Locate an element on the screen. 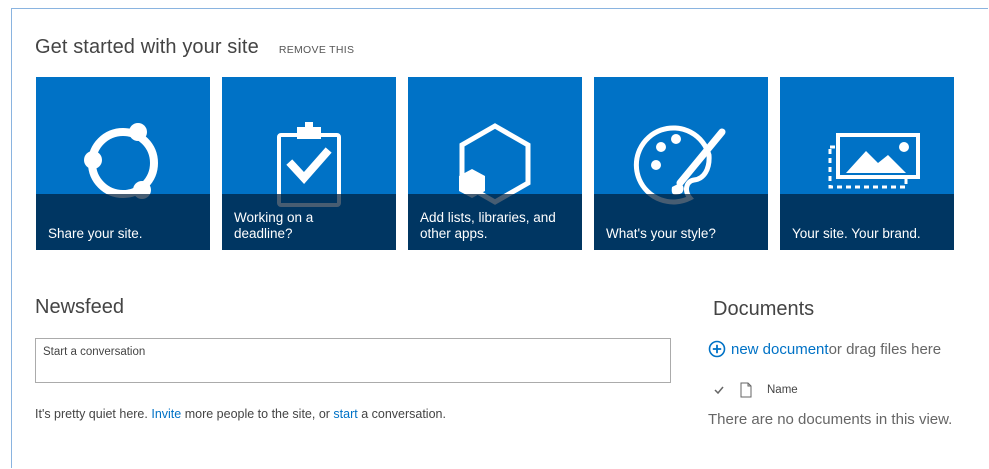 The image size is (989, 469). tile-apps-caption: Add lists, libraries, and other apps. is located at coordinates (488, 225).